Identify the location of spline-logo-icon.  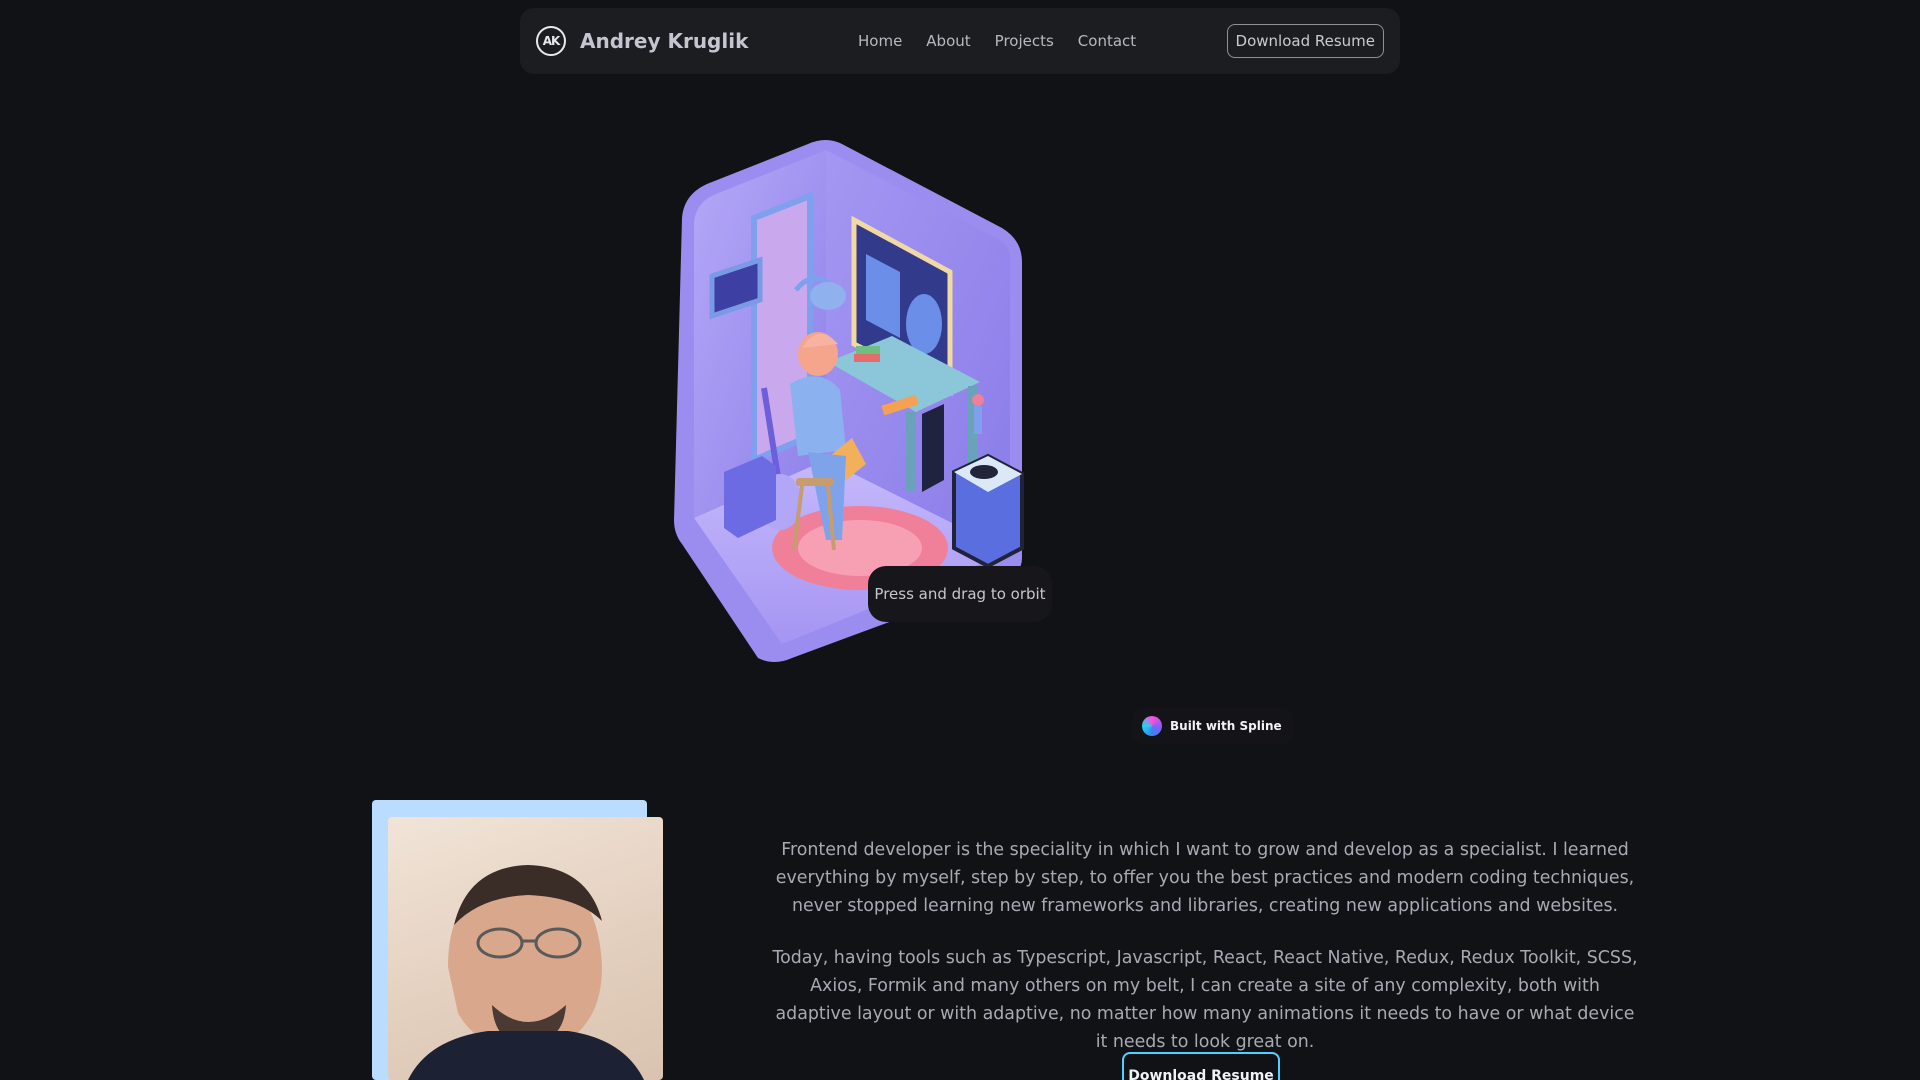
(1152, 726).